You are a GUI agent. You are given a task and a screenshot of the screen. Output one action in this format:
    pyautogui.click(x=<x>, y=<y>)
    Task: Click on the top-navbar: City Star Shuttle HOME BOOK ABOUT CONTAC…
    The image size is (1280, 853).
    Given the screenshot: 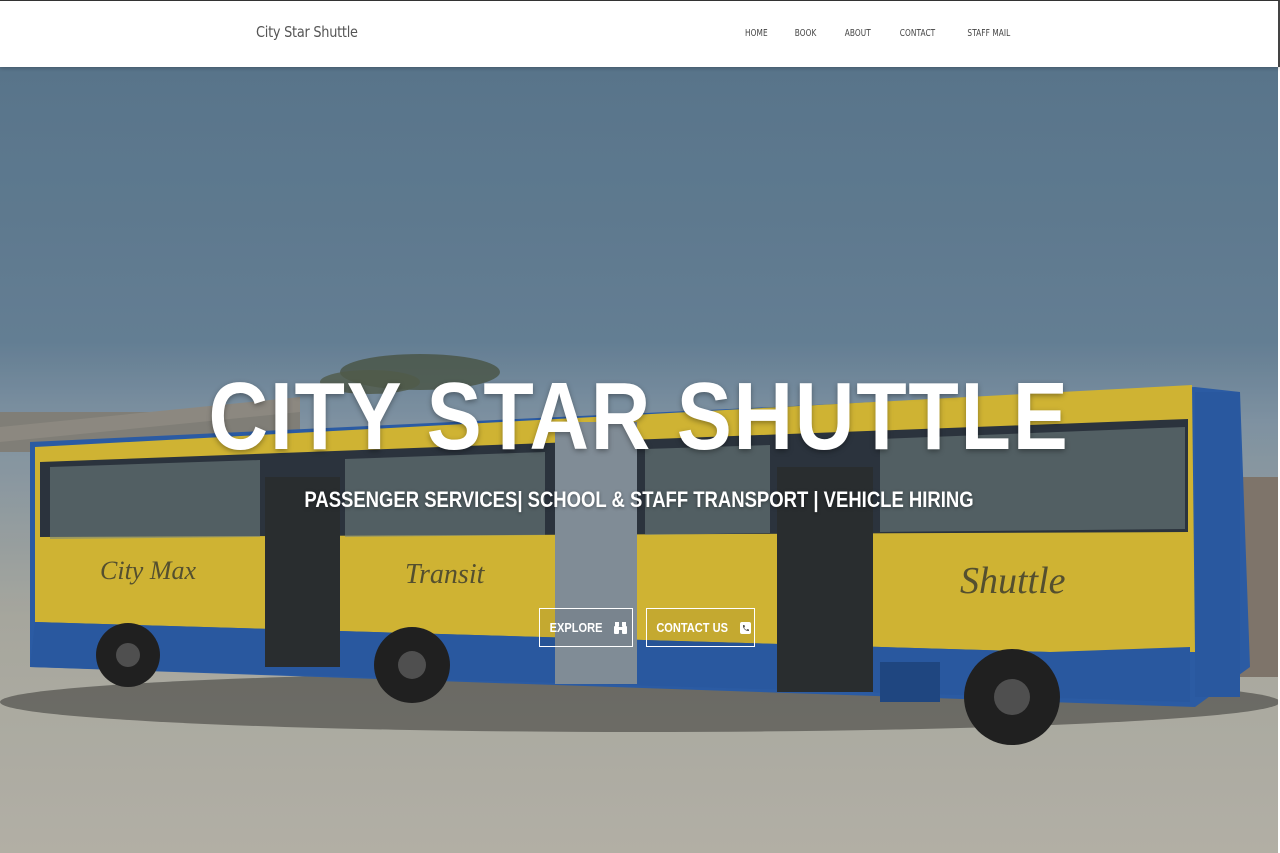 What is the action you would take?
    pyautogui.click(x=640, y=33)
    